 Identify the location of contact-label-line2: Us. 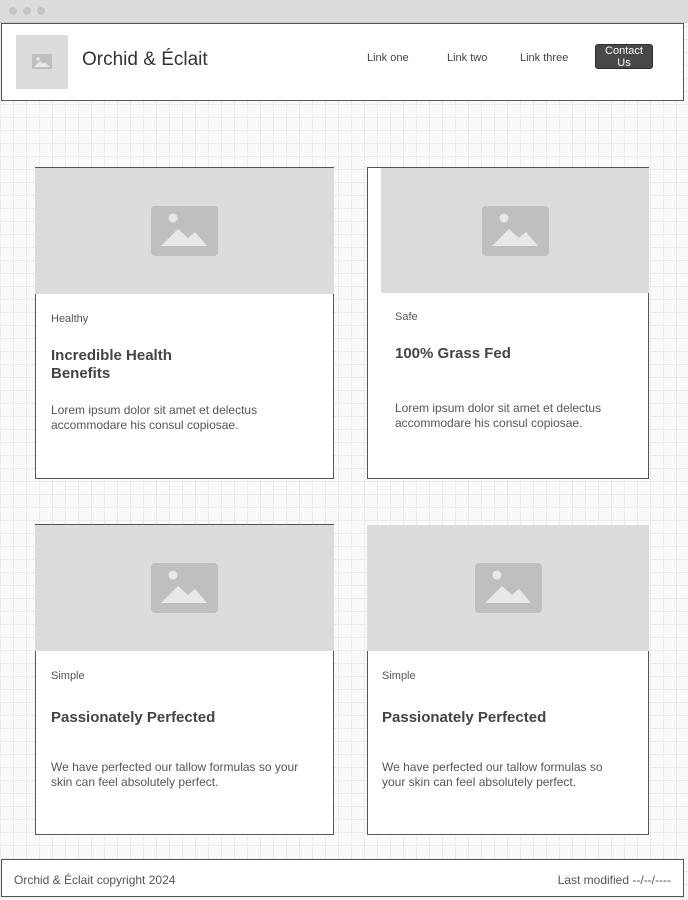
(624, 62).